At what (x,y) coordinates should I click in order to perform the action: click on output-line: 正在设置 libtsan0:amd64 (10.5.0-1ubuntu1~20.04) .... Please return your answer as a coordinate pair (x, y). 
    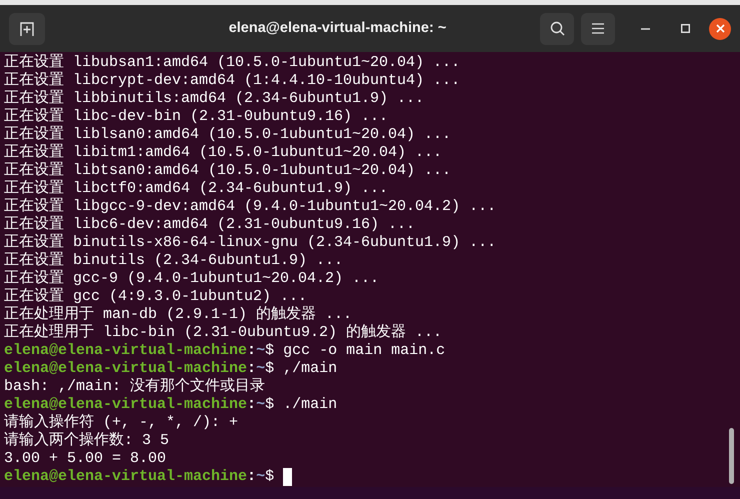
    Looking at the image, I should click on (228, 171).